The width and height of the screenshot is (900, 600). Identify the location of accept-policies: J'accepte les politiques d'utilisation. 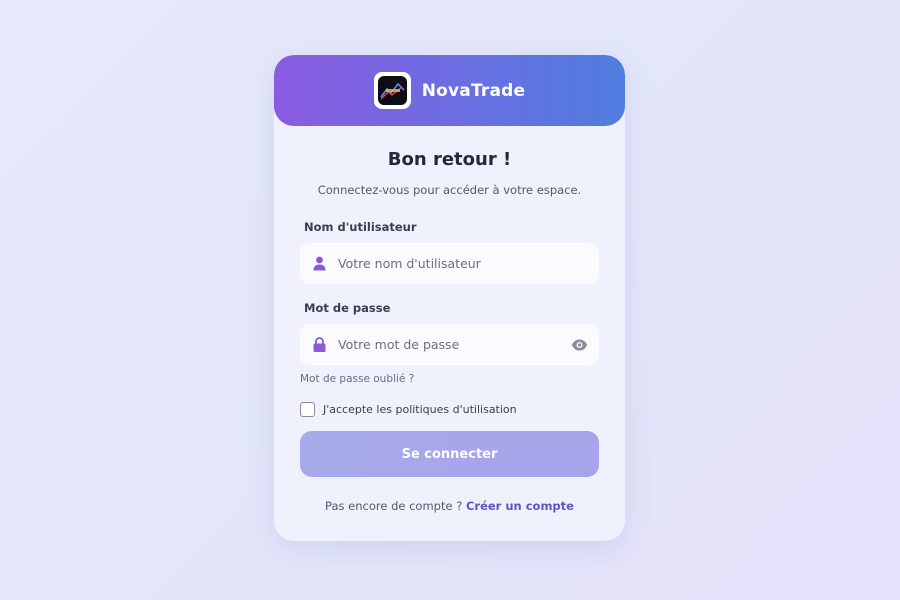
(408, 409).